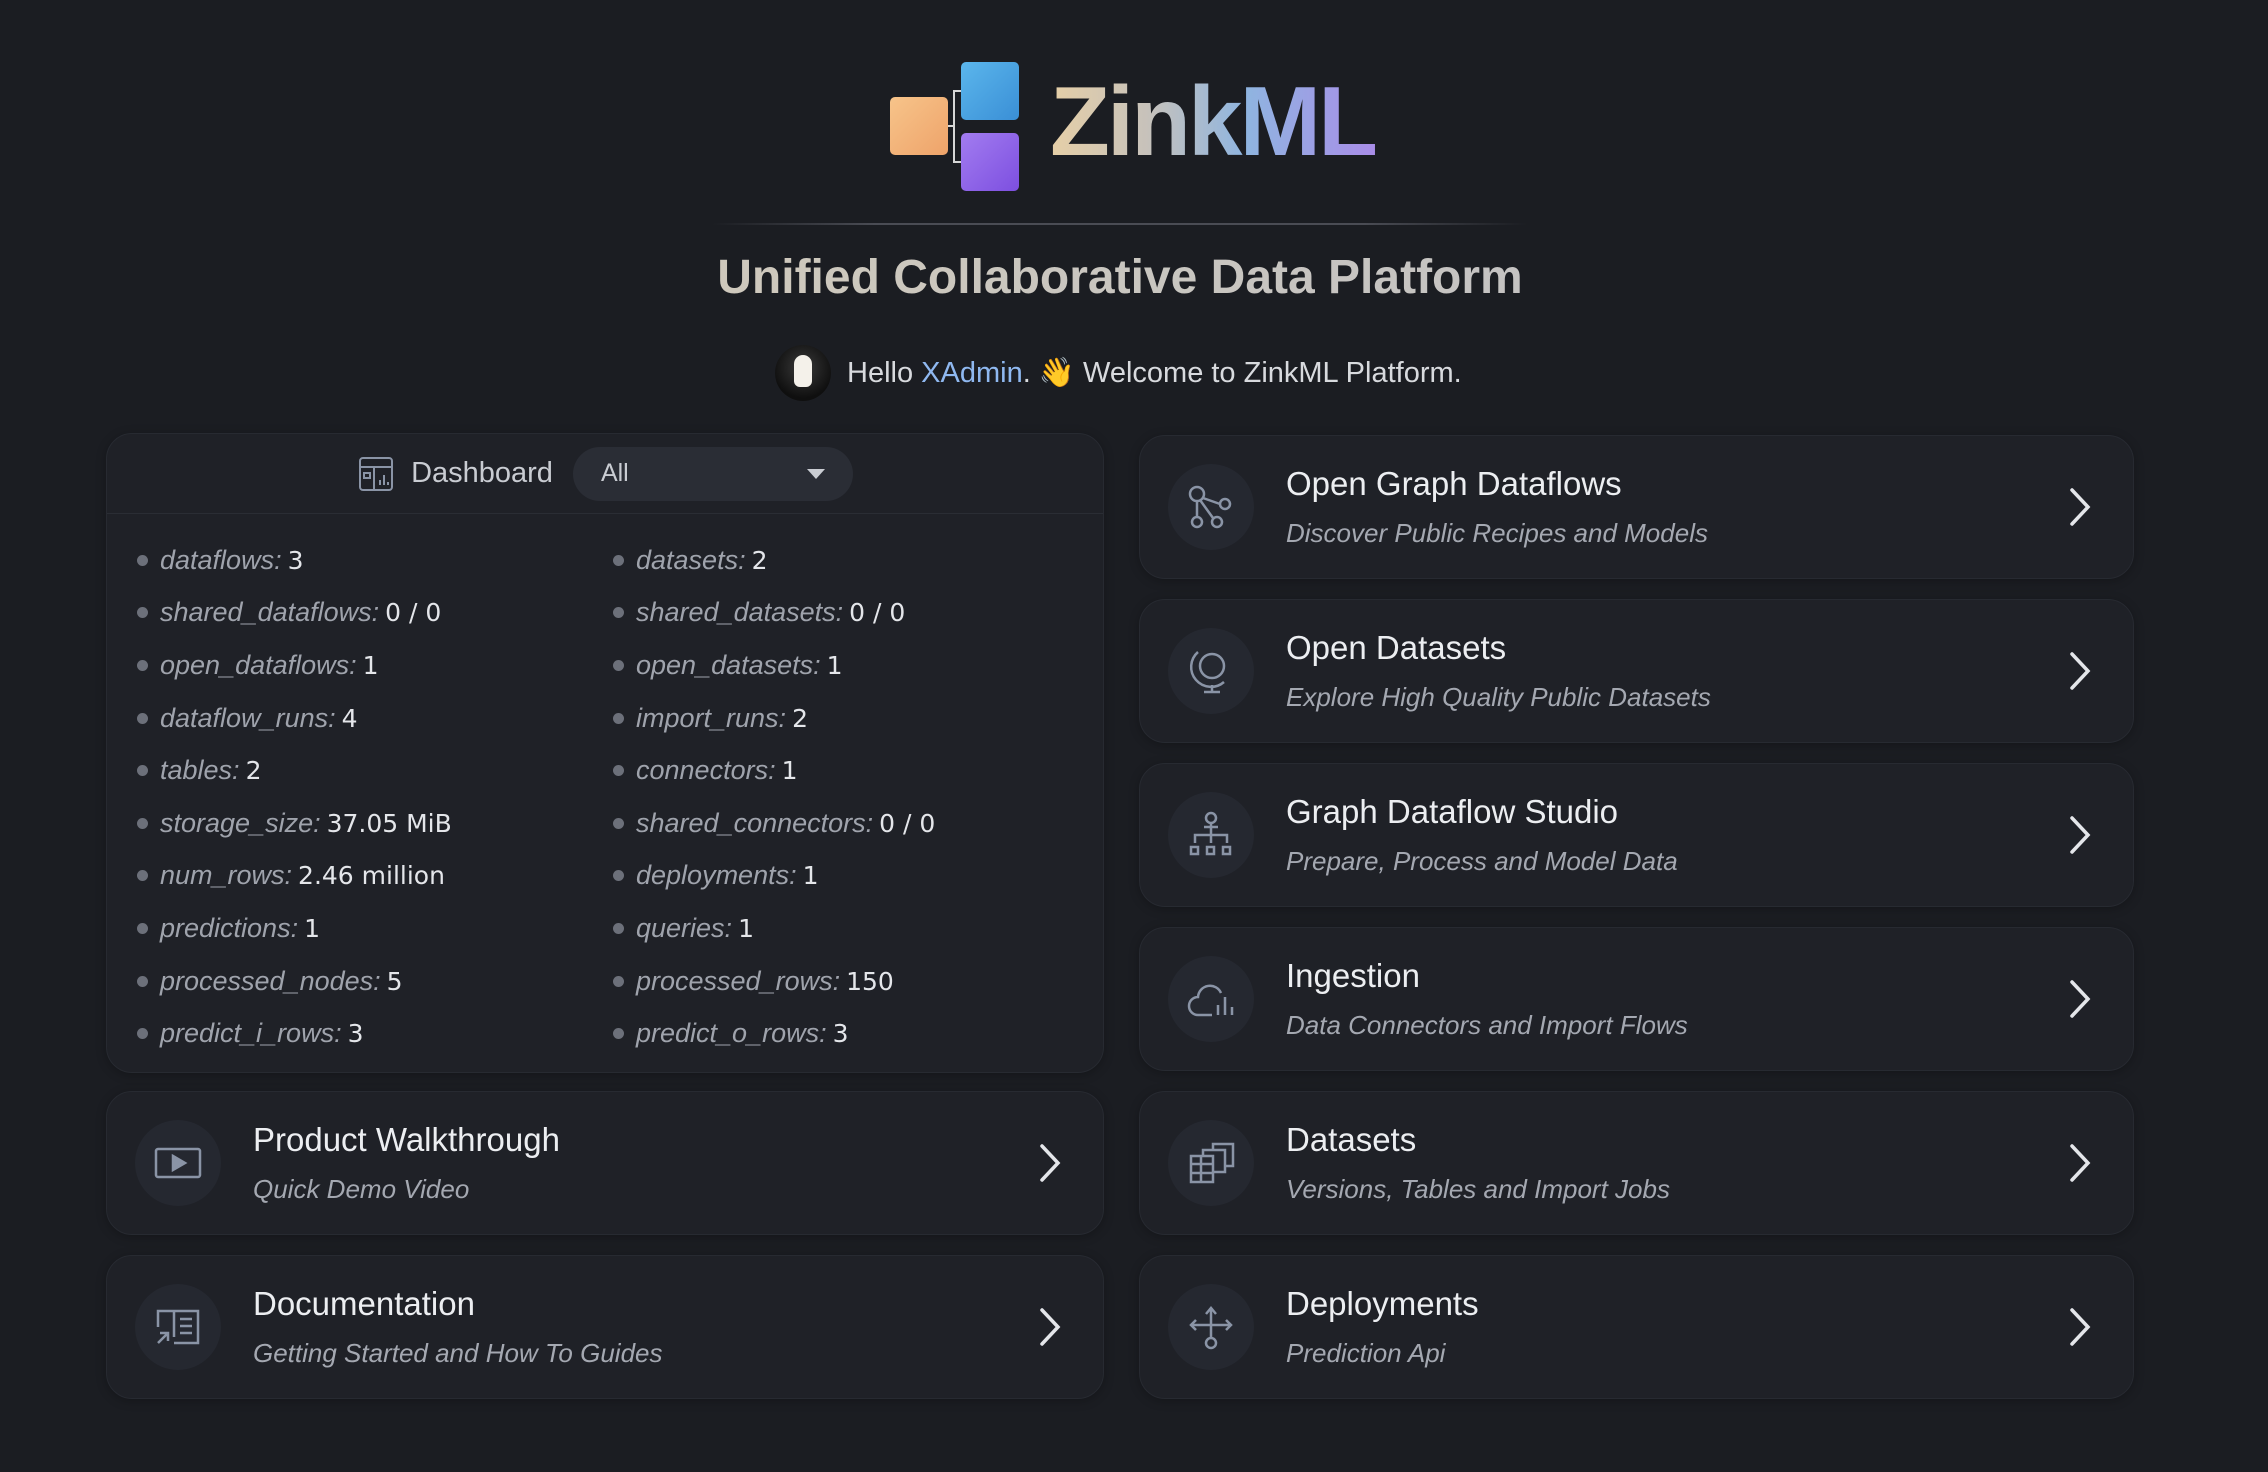 This screenshot has width=2268, height=1472. What do you see at coordinates (178, 1163) in the screenshot?
I see `video-play-icon` at bounding box center [178, 1163].